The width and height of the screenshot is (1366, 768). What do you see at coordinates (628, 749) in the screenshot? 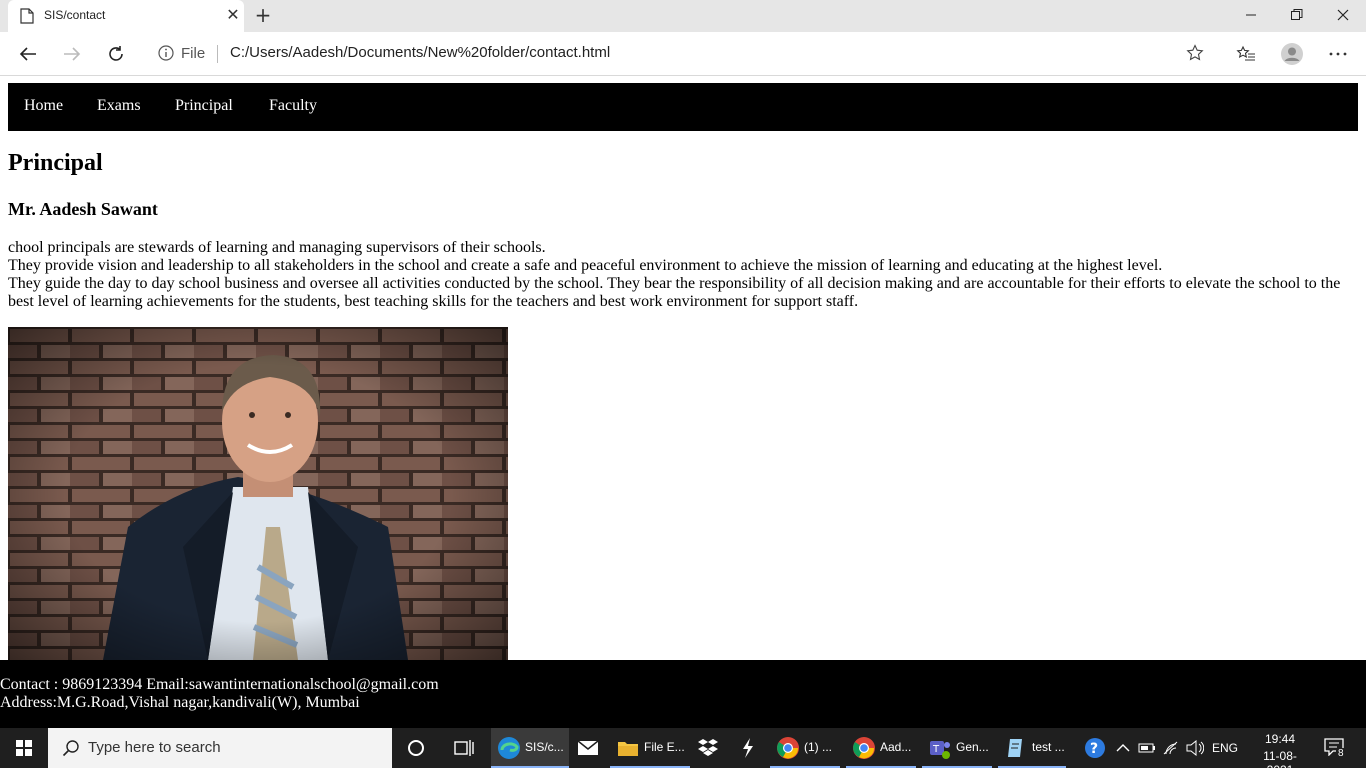
I see `folder-icon` at bounding box center [628, 749].